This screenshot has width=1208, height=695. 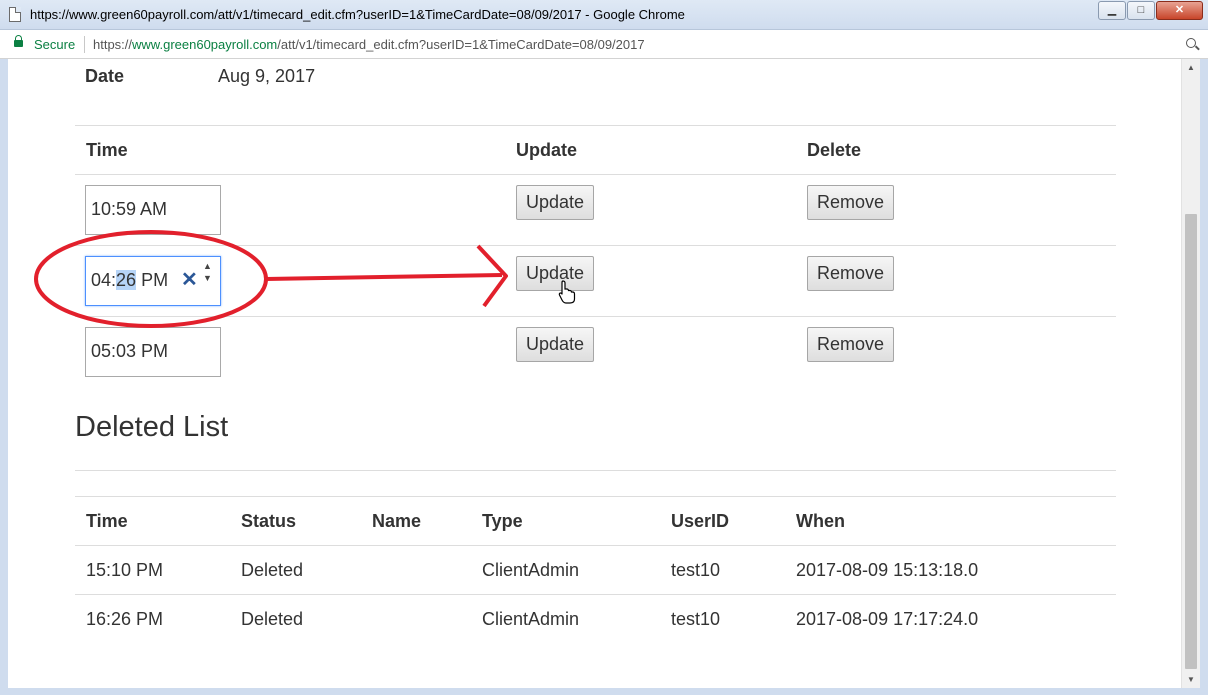 I want to click on lock-icon, so click(x=18, y=41).